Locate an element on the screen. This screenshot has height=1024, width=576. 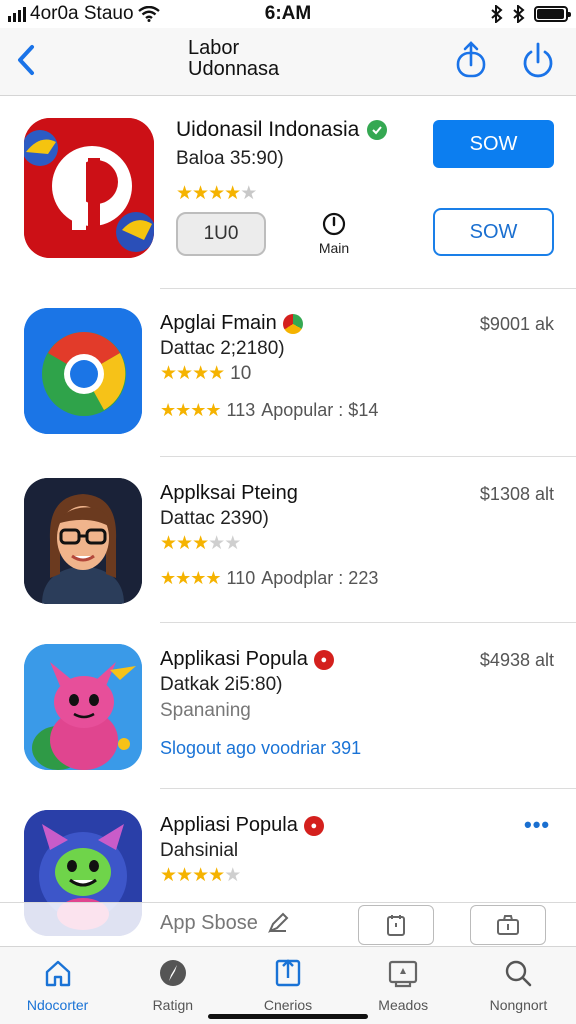
app-price: $9001 ak is located at coordinates (516, 324).